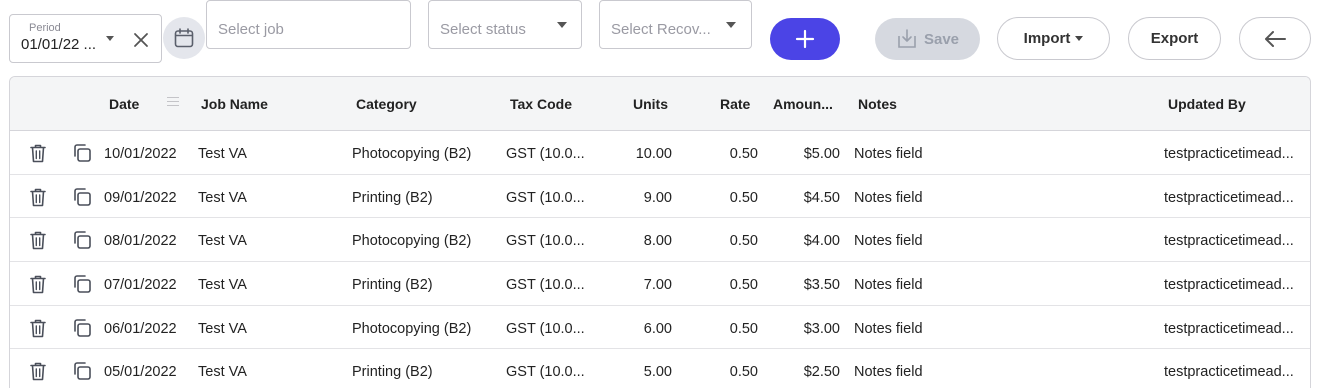  What do you see at coordinates (1053, 38) in the screenshot?
I see `import-button: Import` at bounding box center [1053, 38].